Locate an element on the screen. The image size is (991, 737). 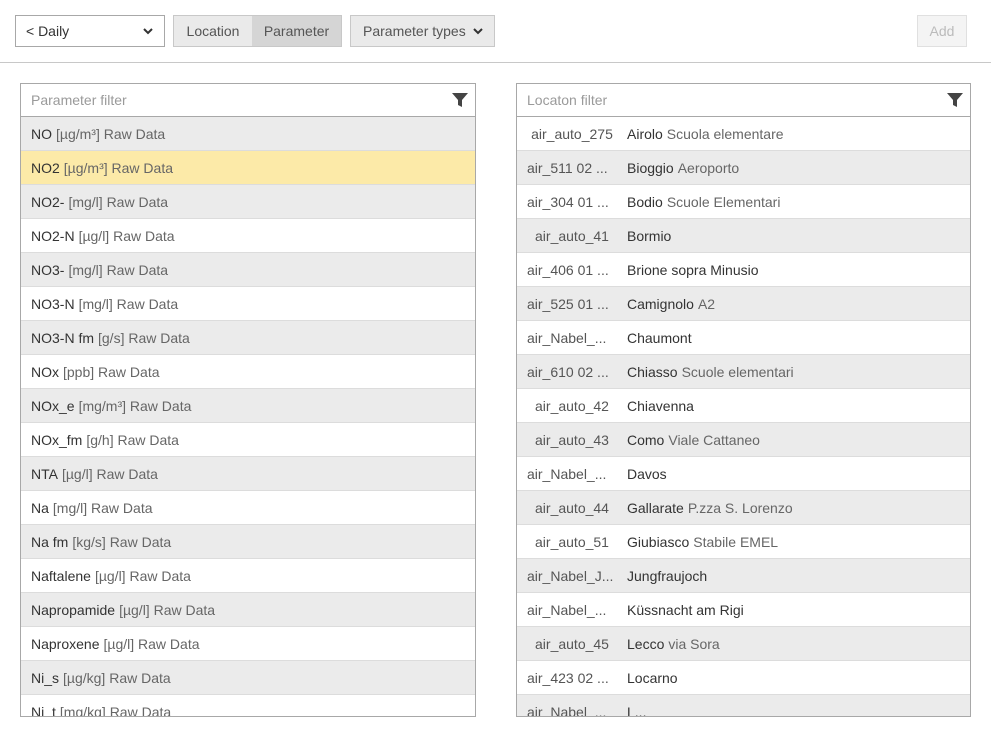
list-item: Ni_s [µg/kg] Raw Data is located at coordinates (248, 678).